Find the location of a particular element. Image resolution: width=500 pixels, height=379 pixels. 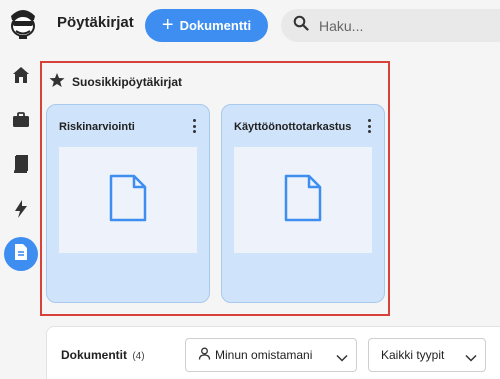

owner-filter-select: Minun omistamani is located at coordinates (271, 355).